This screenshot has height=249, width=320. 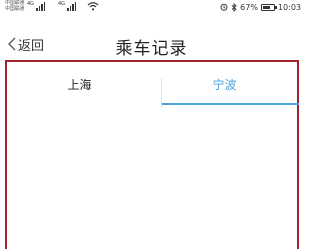 I want to click on wifi-icon, so click(x=93, y=6).